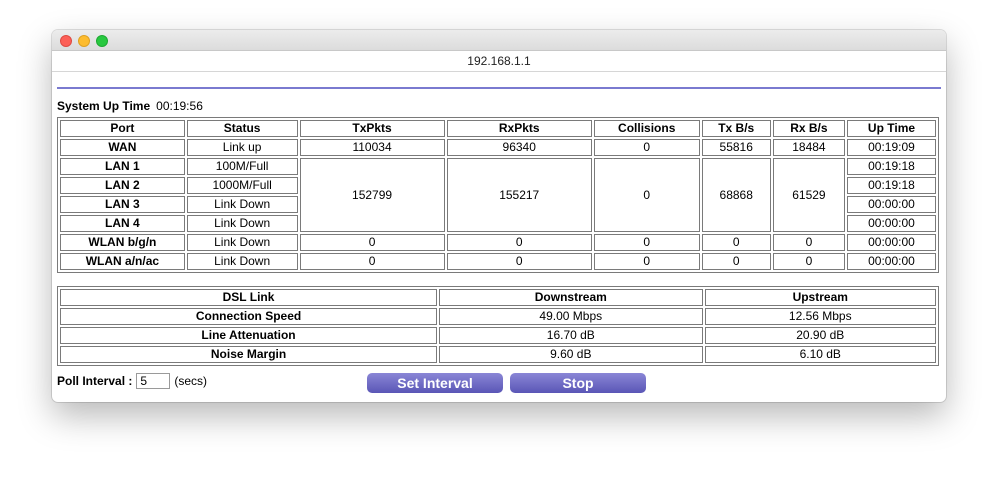 This screenshot has width=999, height=477. What do you see at coordinates (95, 381) in the screenshot?
I see `poll-interval-label: Poll Interval :` at bounding box center [95, 381].